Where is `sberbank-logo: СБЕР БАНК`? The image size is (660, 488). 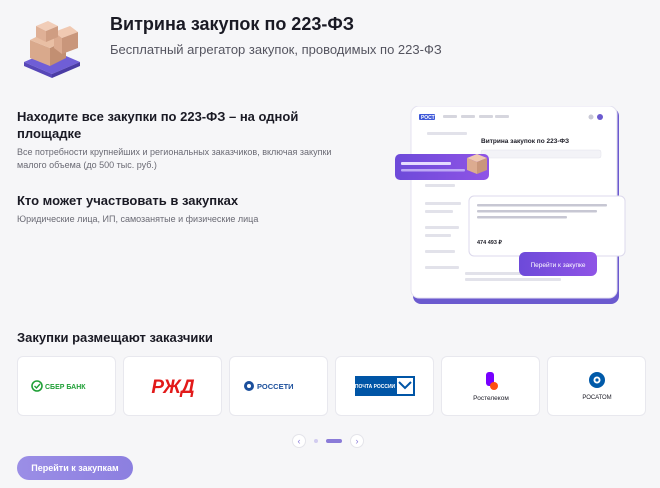 sberbank-logo: СБЕР БАНК is located at coordinates (58, 386).